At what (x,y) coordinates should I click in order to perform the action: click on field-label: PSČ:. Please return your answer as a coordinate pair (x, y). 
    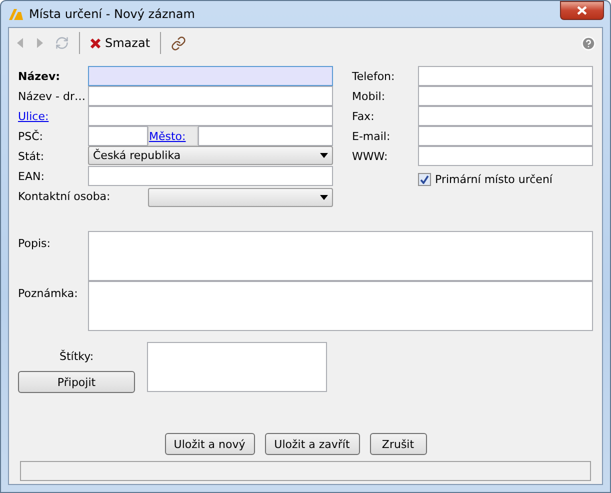
    Looking at the image, I should click on (31, 136).